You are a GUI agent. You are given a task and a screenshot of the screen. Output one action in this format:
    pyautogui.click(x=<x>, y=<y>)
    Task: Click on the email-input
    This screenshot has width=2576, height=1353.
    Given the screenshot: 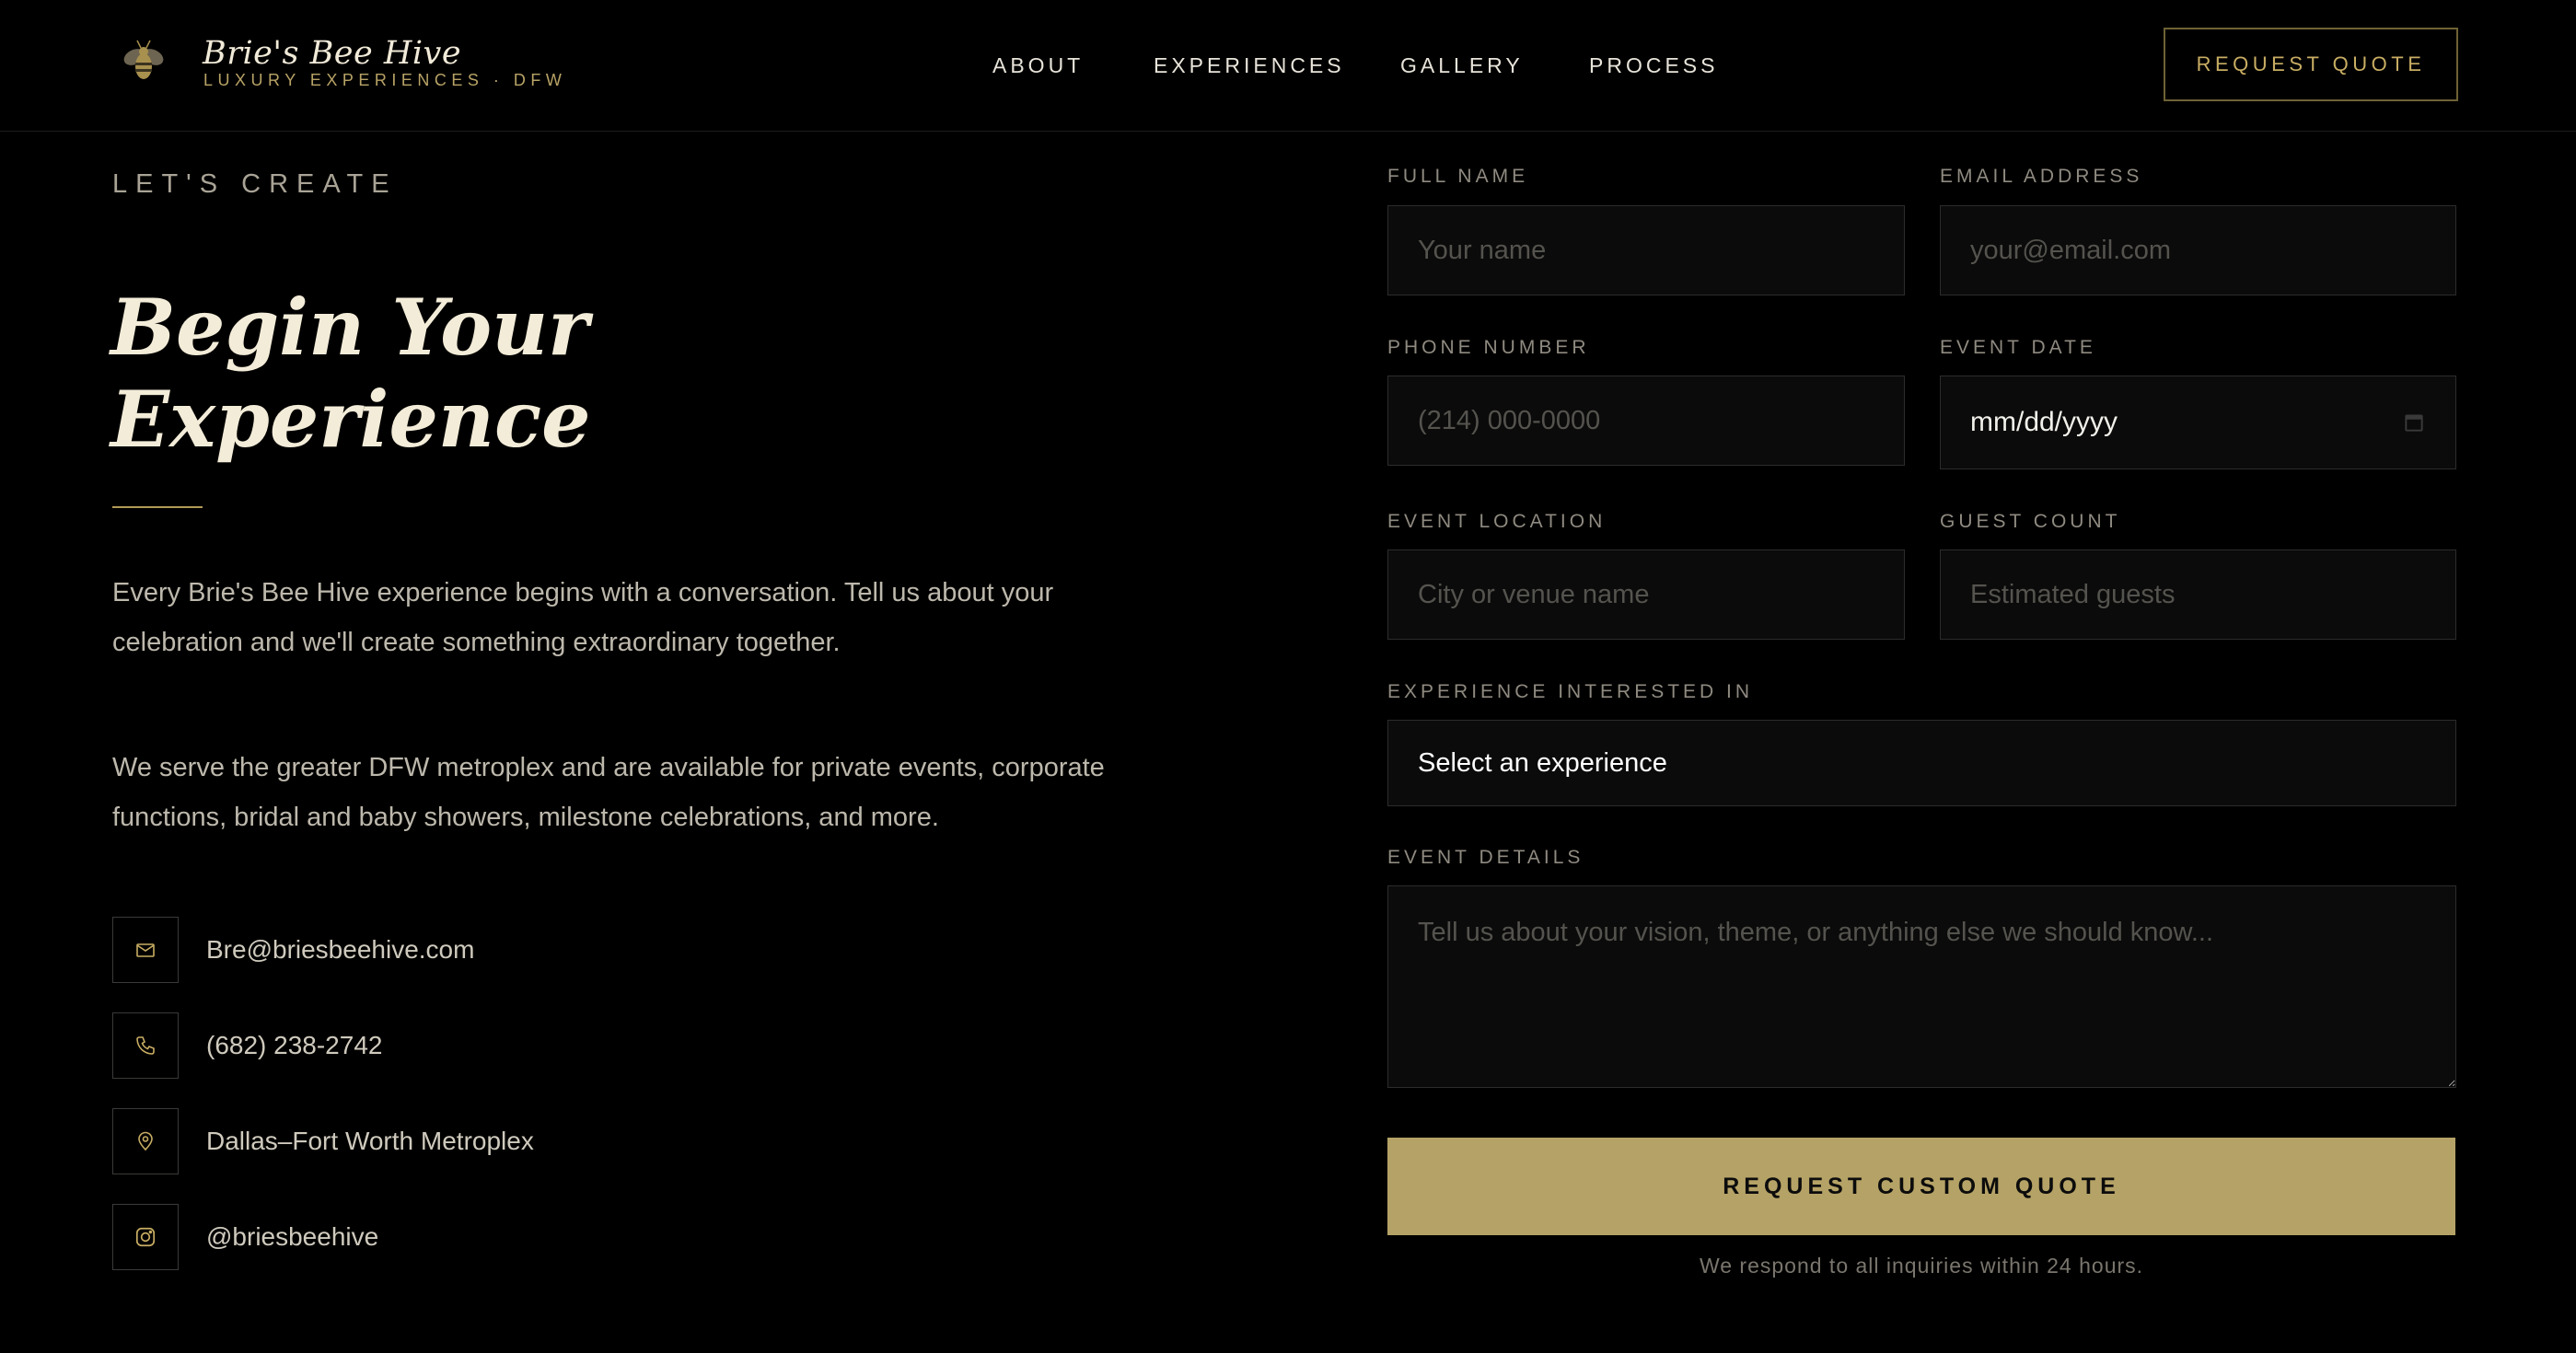 What is the action you would take?
    pyautogui.click(x=2198, y=250)
    